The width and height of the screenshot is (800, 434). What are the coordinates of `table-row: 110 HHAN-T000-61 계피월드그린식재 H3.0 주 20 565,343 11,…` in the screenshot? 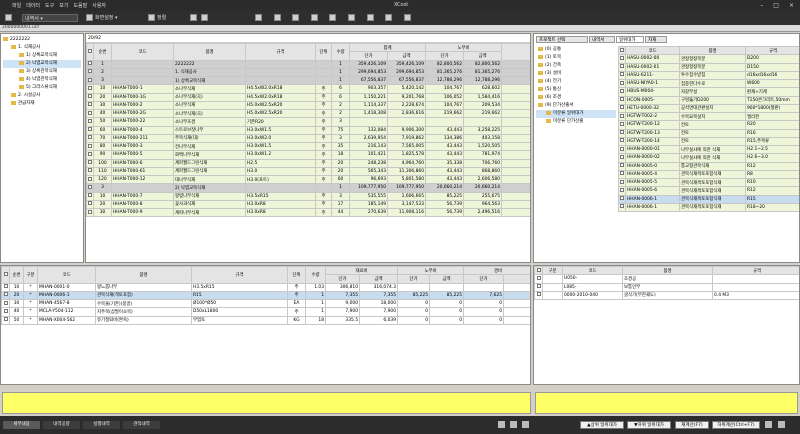 It's located at (308, 171).